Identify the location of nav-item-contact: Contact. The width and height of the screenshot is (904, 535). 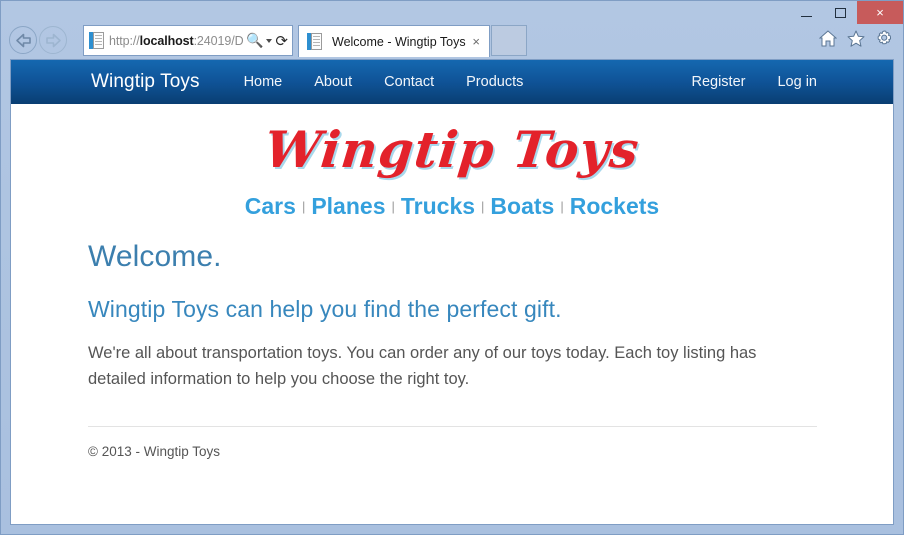
(409, 82).